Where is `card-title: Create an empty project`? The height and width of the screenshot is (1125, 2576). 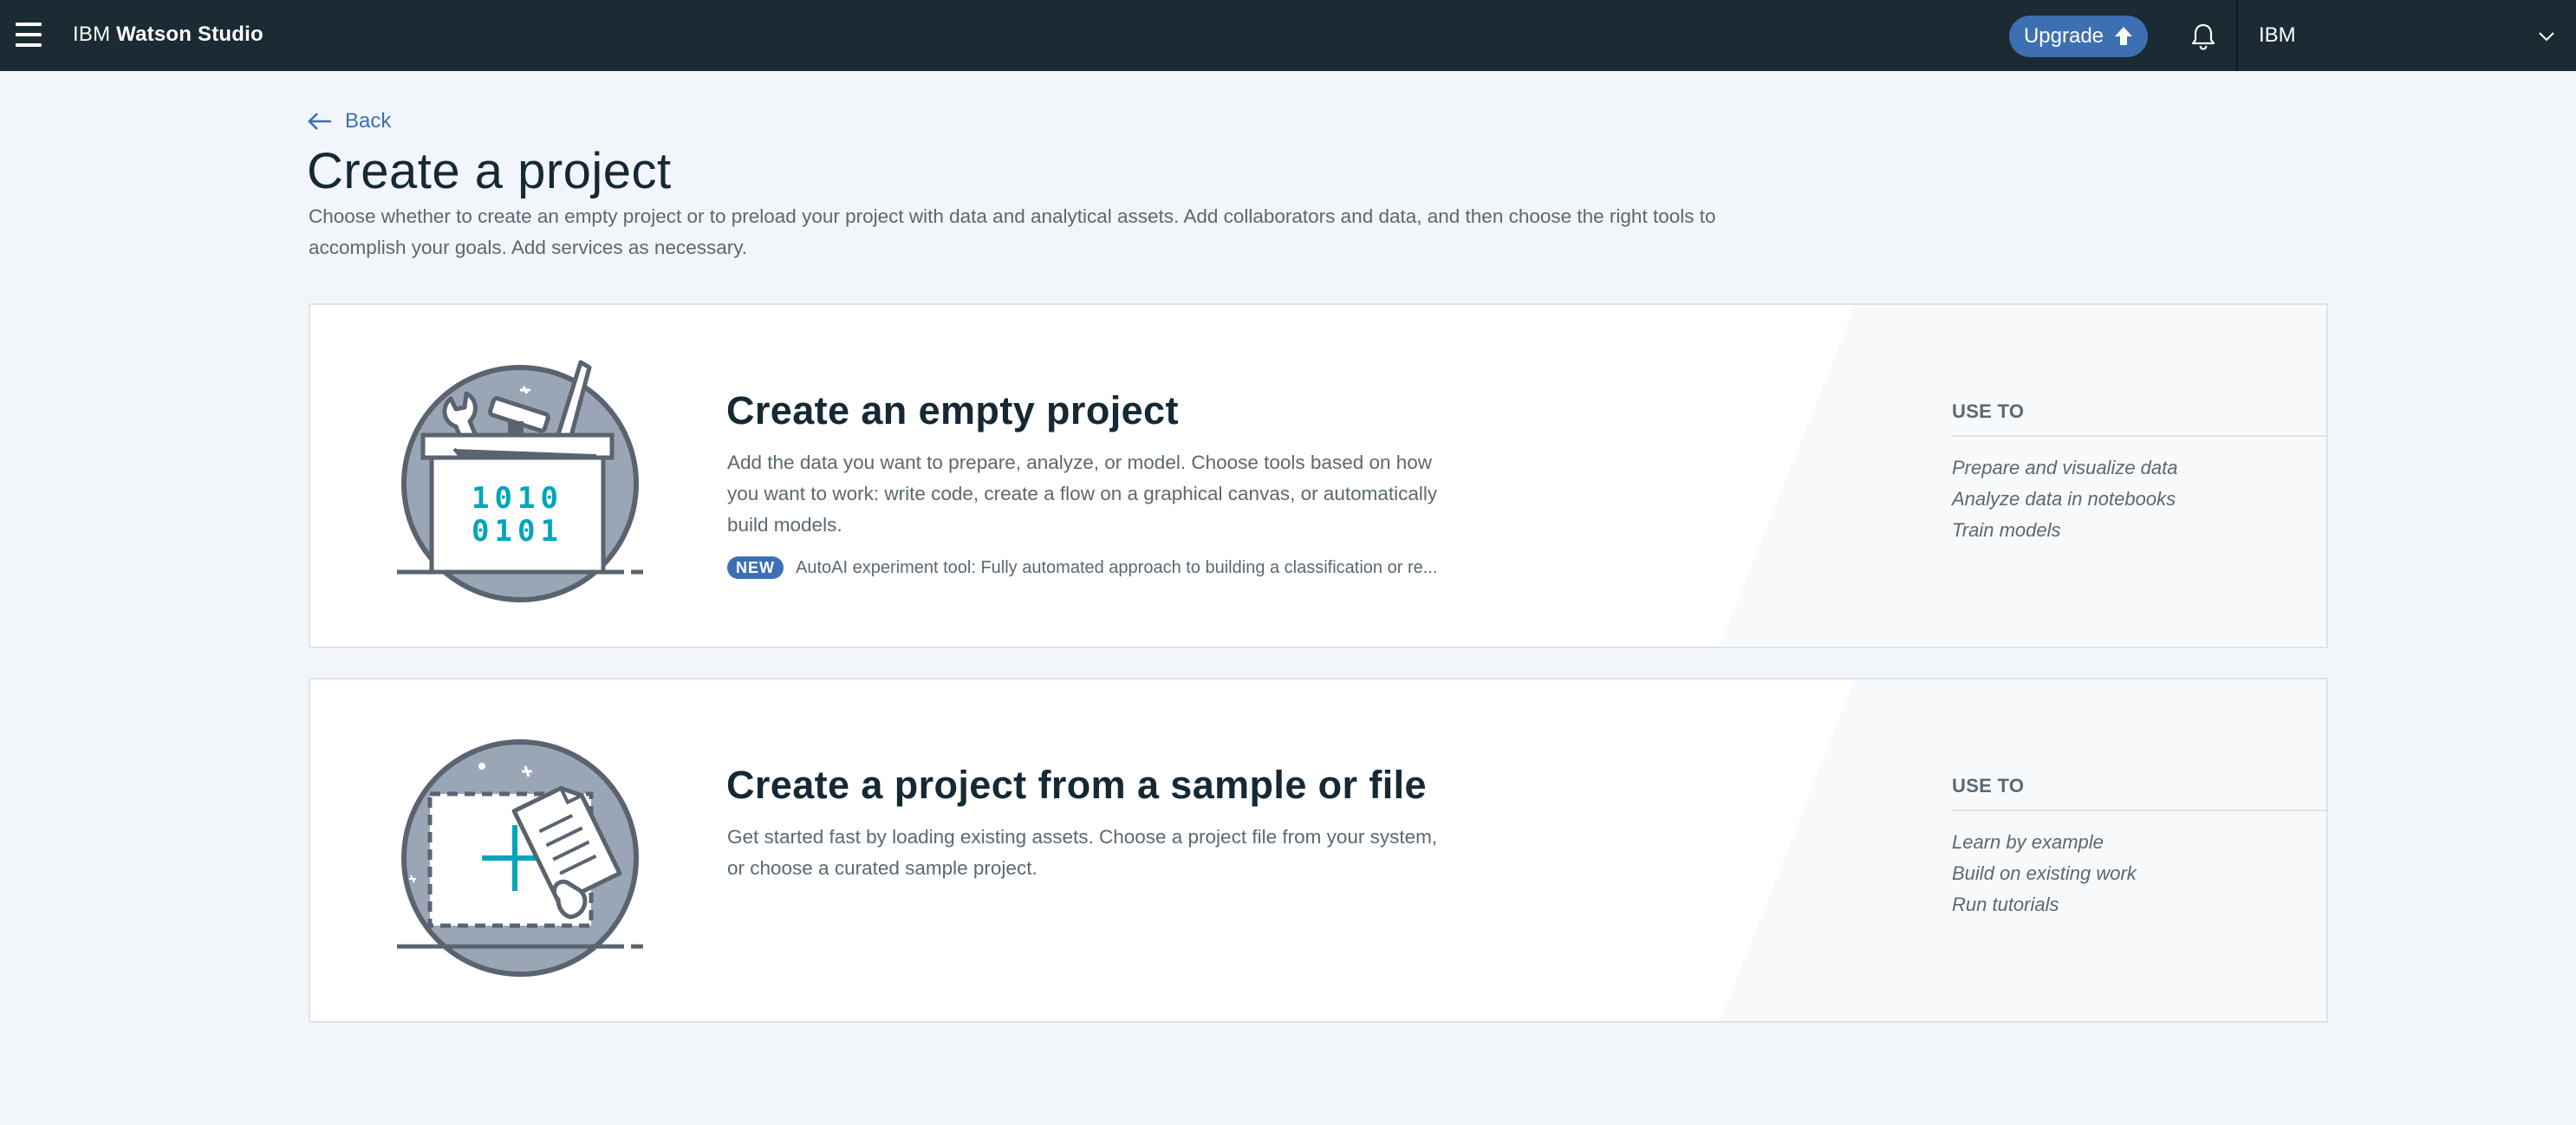 card-title: Create an empty project is located at coordinates (952, 410).